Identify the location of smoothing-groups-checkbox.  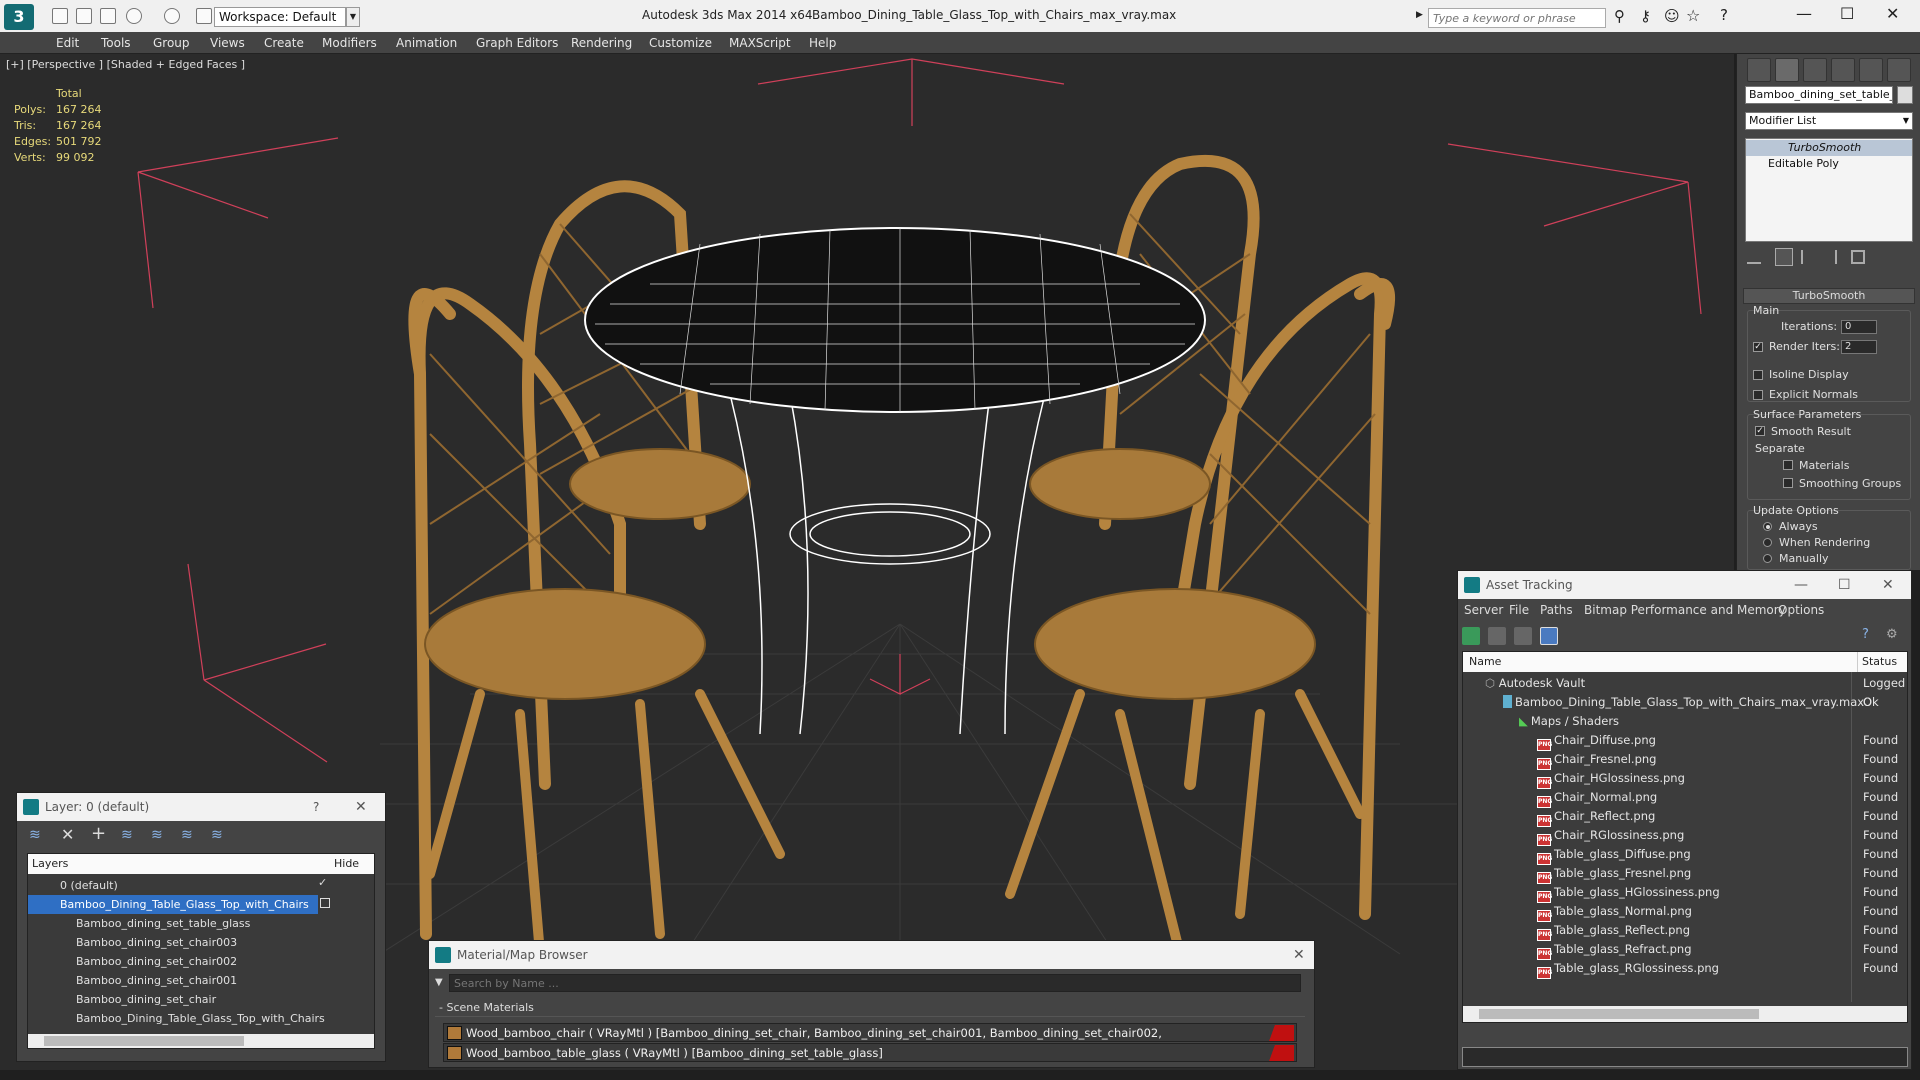
(1788, 483).